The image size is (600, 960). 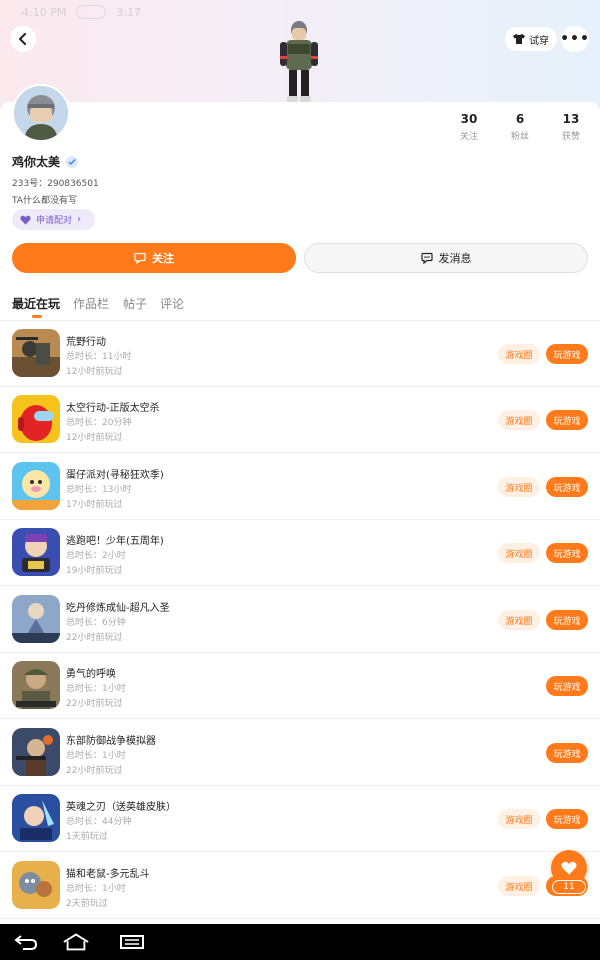 I want to click on stat-fans-label: 粉丝, so click(x=519, y=137).